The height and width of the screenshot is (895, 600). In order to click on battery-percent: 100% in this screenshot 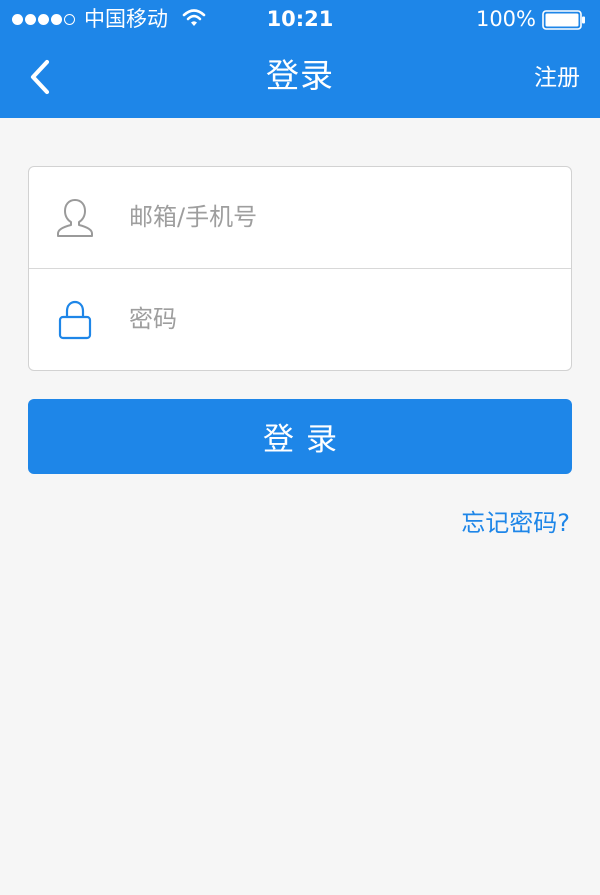, I will do `click(505, 19)`.